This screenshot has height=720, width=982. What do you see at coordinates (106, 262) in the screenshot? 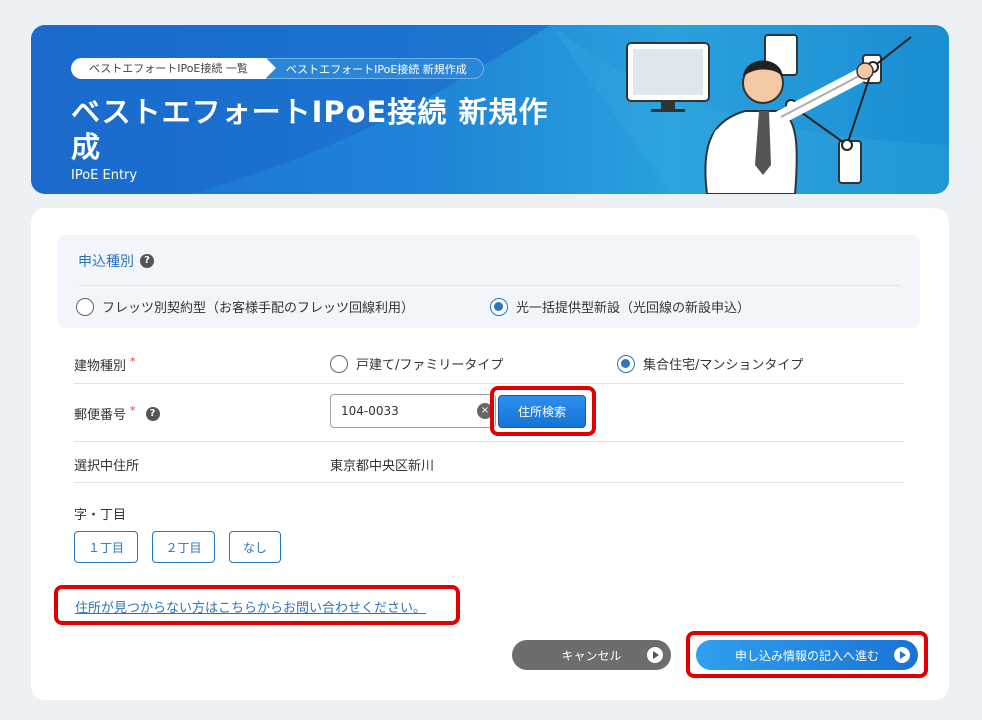
I see `apply-type-label: 申込種別` at bounding box center [106, 262].